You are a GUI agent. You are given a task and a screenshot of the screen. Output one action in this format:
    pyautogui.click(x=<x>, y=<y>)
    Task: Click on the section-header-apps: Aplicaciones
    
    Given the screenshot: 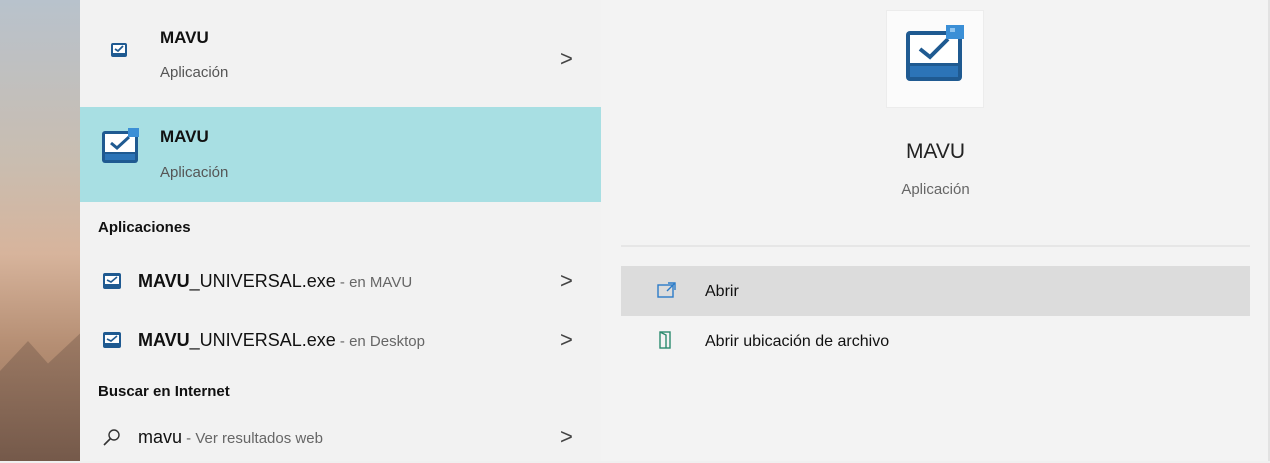 What is the action you would take?
    pyautogui.click(x=144, y=227)
    